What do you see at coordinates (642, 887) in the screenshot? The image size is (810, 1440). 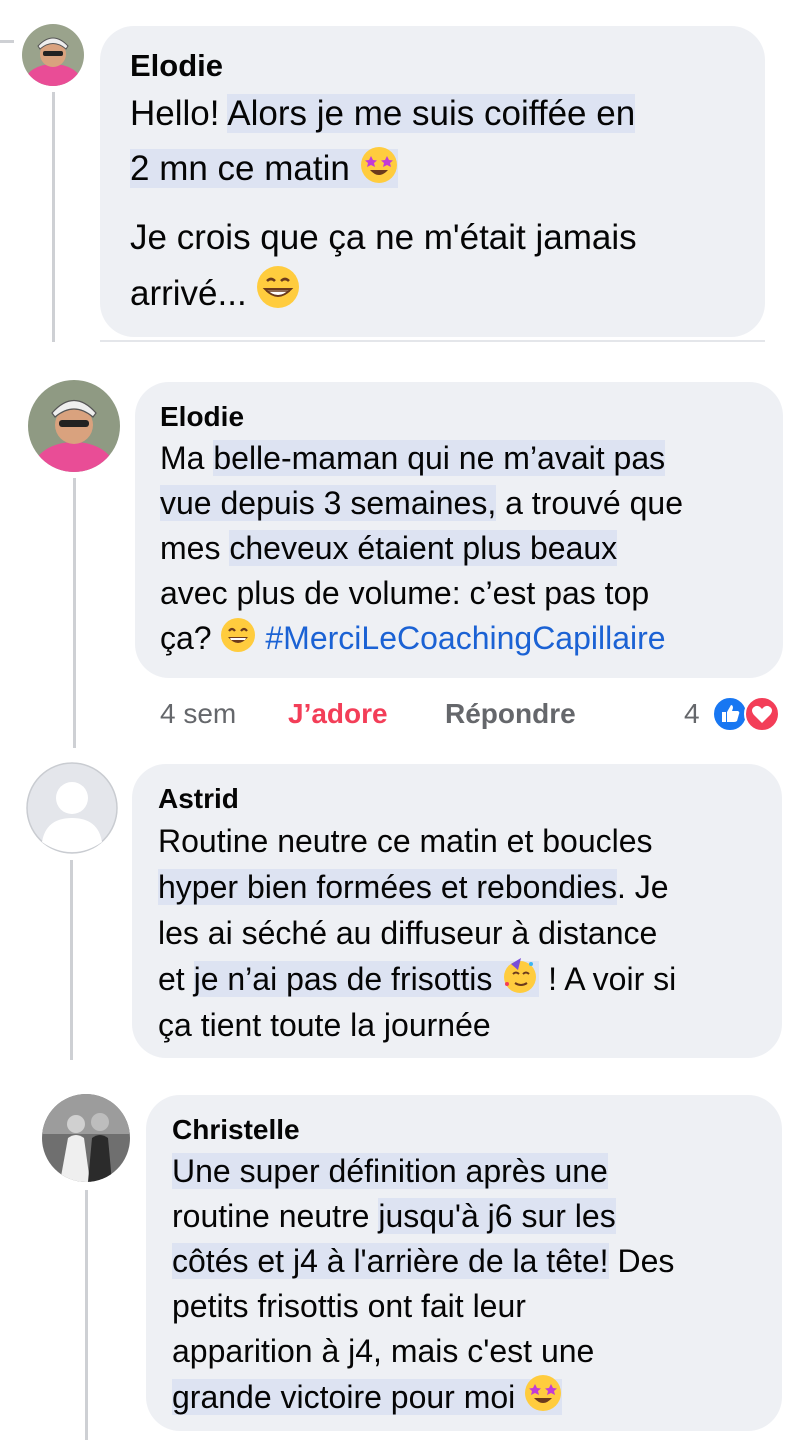 I see `text-segment: . Je` at bounding box center [642, 887].